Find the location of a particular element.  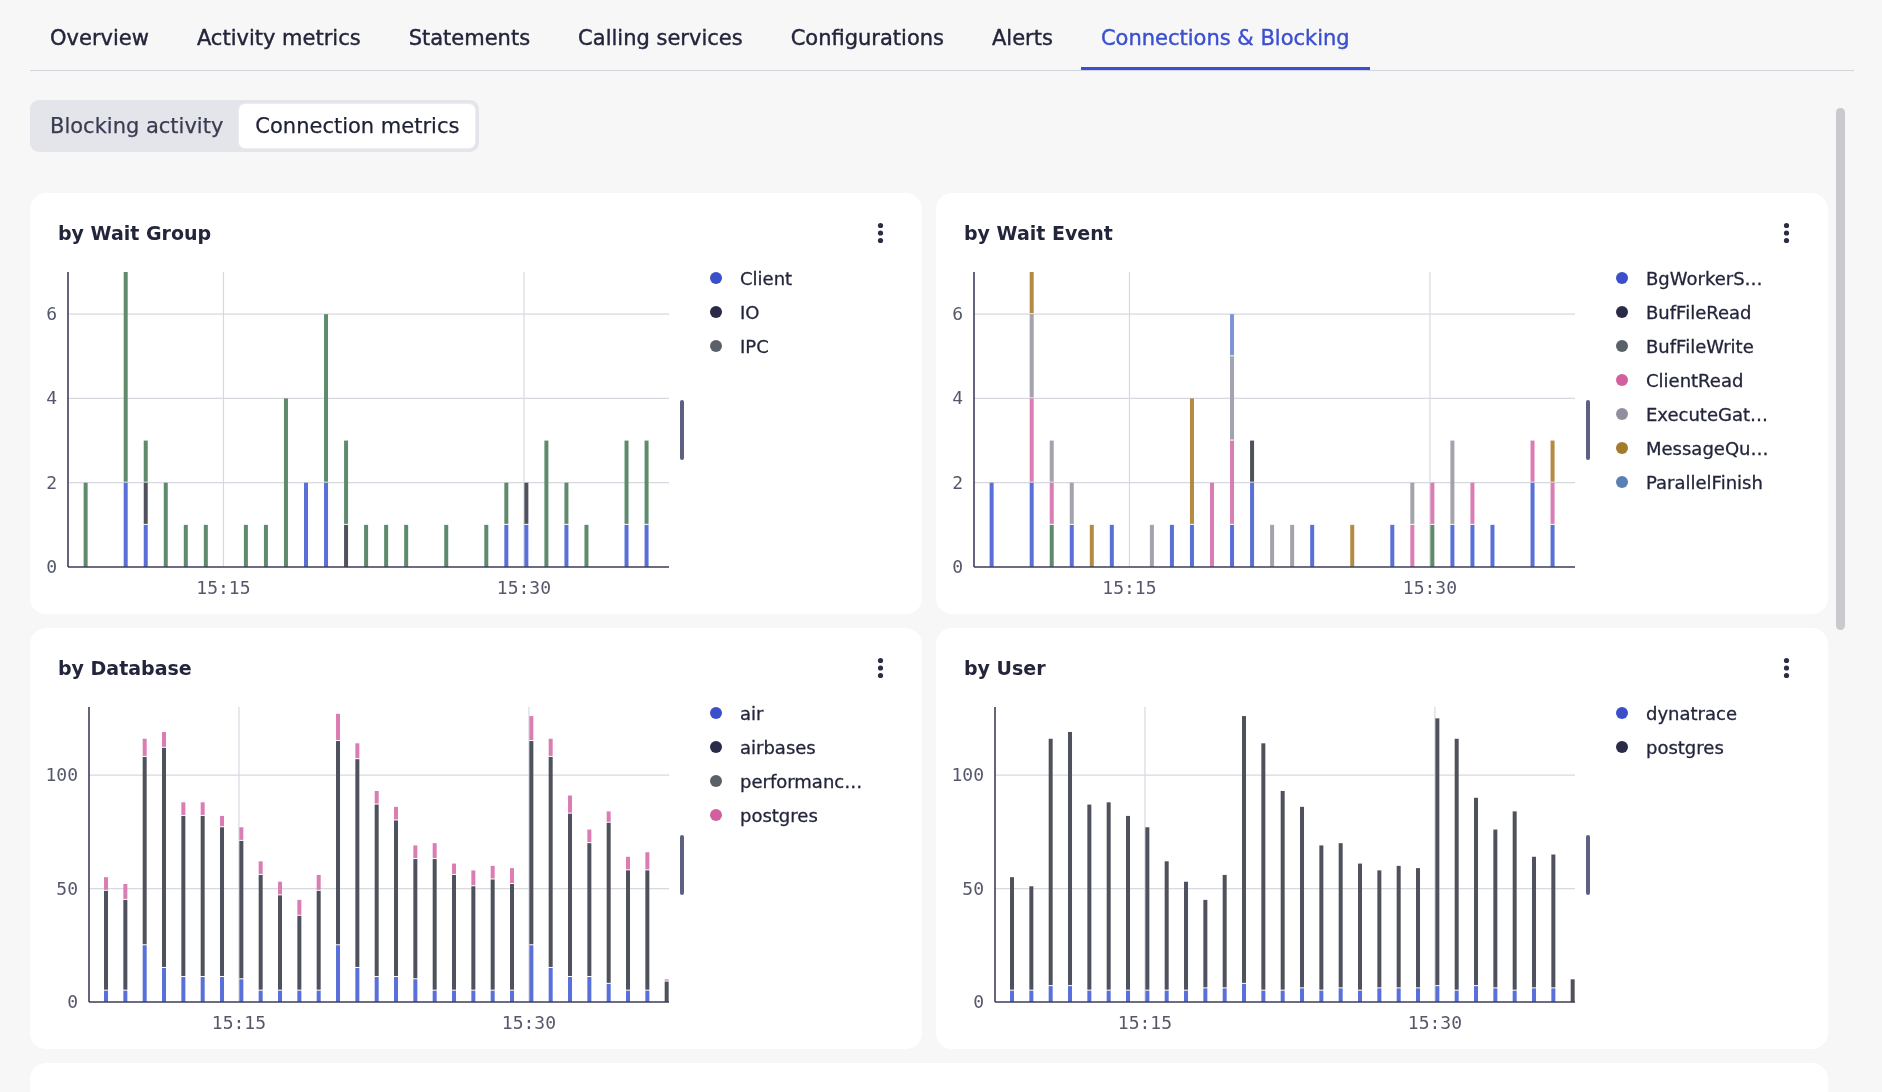

segment-option: Blocking activity is located at coordinates (137, 126).